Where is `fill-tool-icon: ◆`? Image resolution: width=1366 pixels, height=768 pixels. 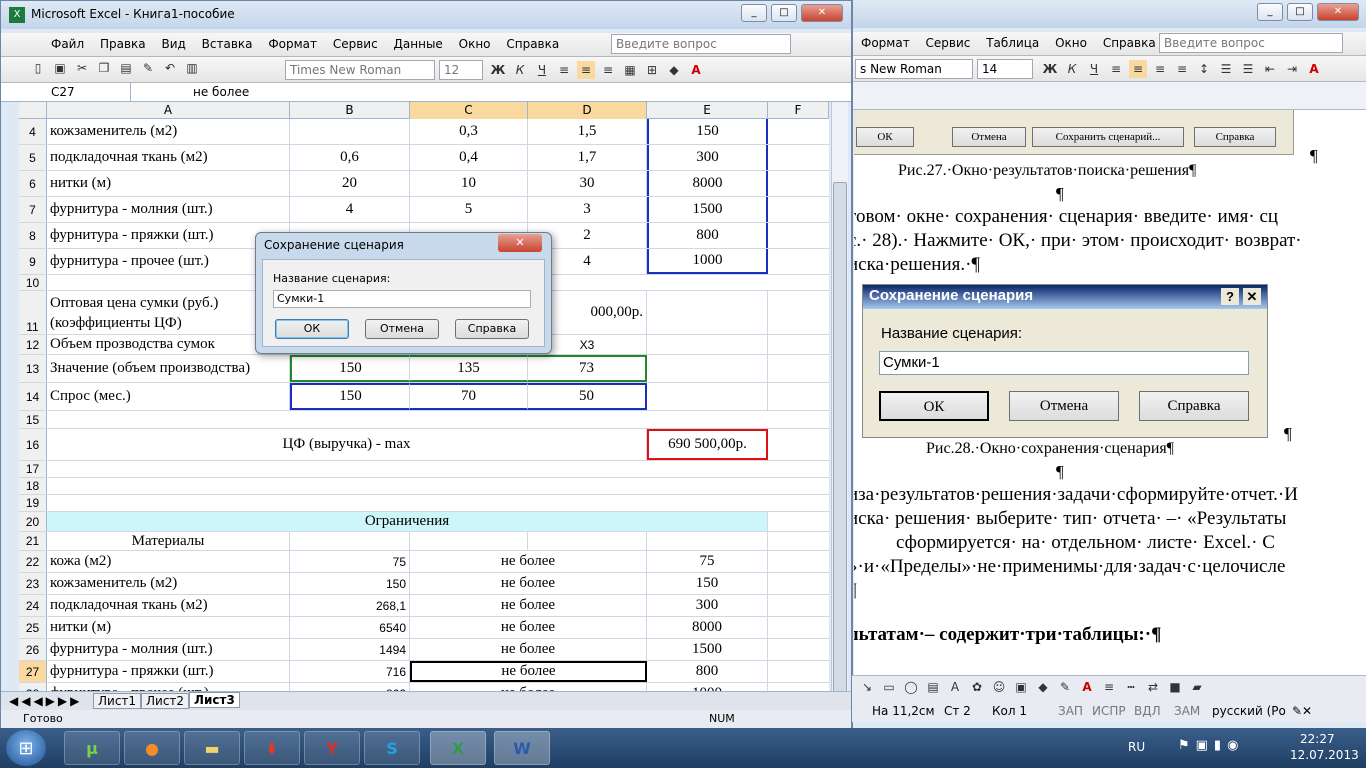 fill-tool-icon: ◆ is located at coordinates (1043, 687).